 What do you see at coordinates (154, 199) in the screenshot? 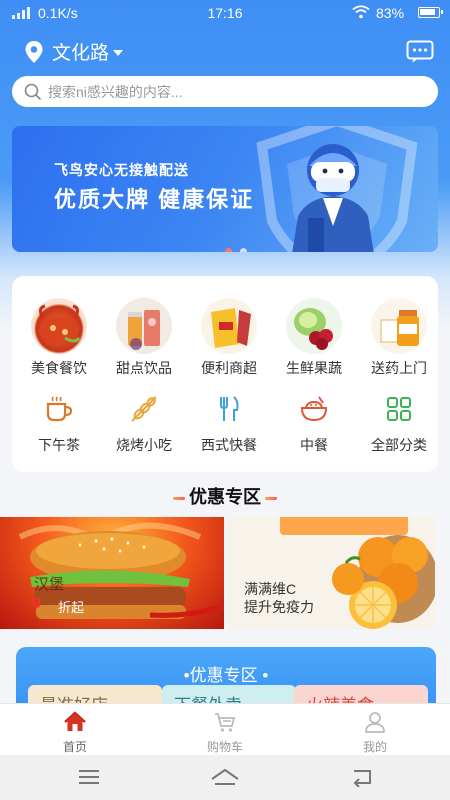
I see `banner-title: 优质大牌 健康保证` at bounding box center [154, 199].